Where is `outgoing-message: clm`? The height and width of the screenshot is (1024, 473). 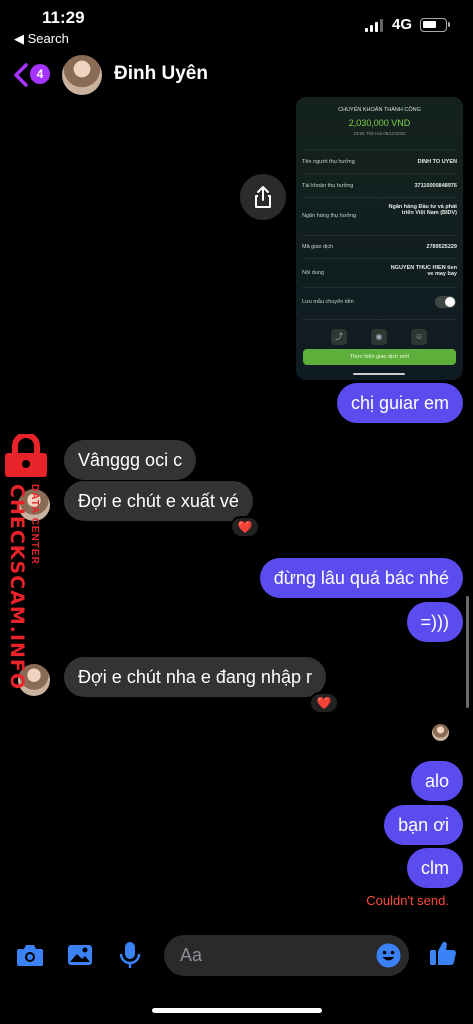
outgoing-message: clm is located at coordinates (435, 868).